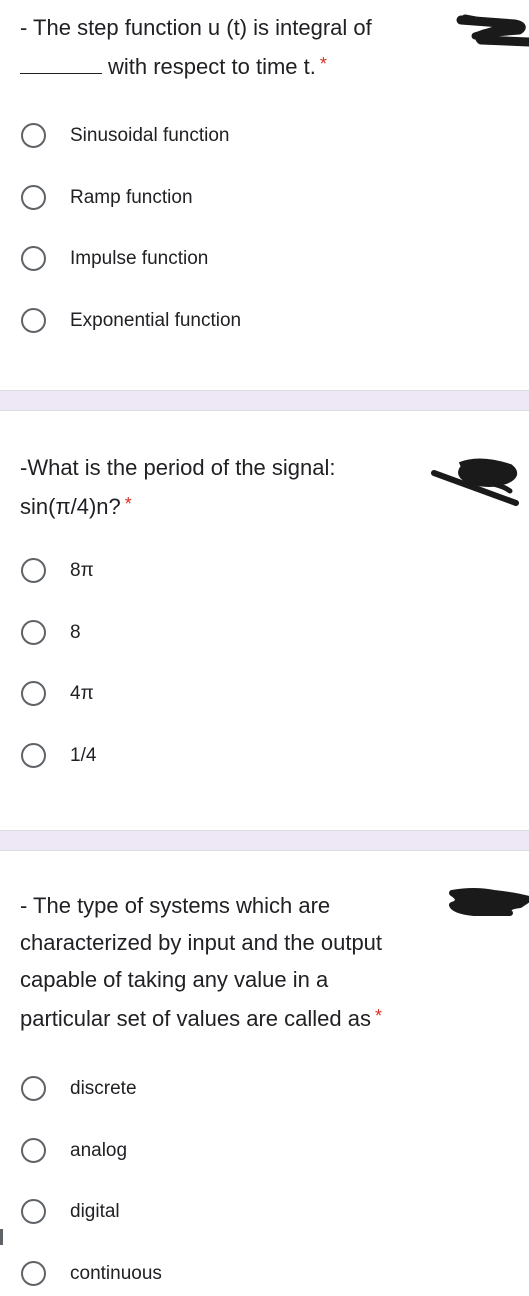 The height and width of the screenshot is (1296, 529). What do you see at coordinates (200, 1153) in the screenshot?
I see `option-analog: analog` at bounding box center [200, 1153].